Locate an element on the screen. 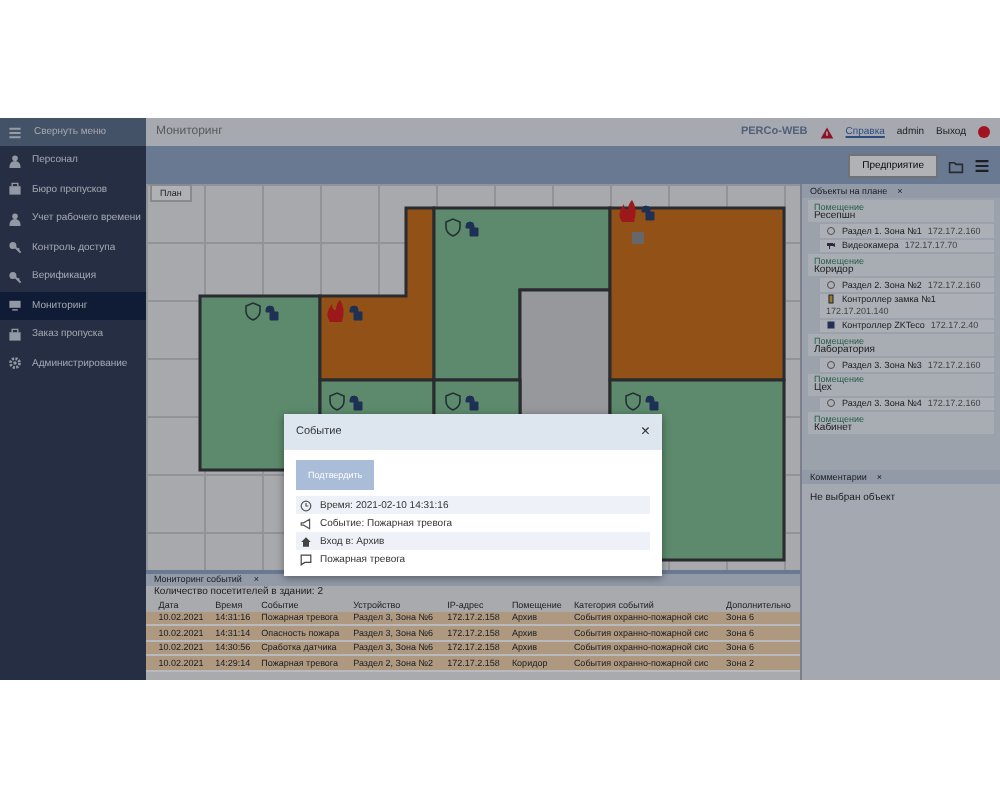 The image size is (1000, 800). close-icon: × is located at coordinates (645, 432).